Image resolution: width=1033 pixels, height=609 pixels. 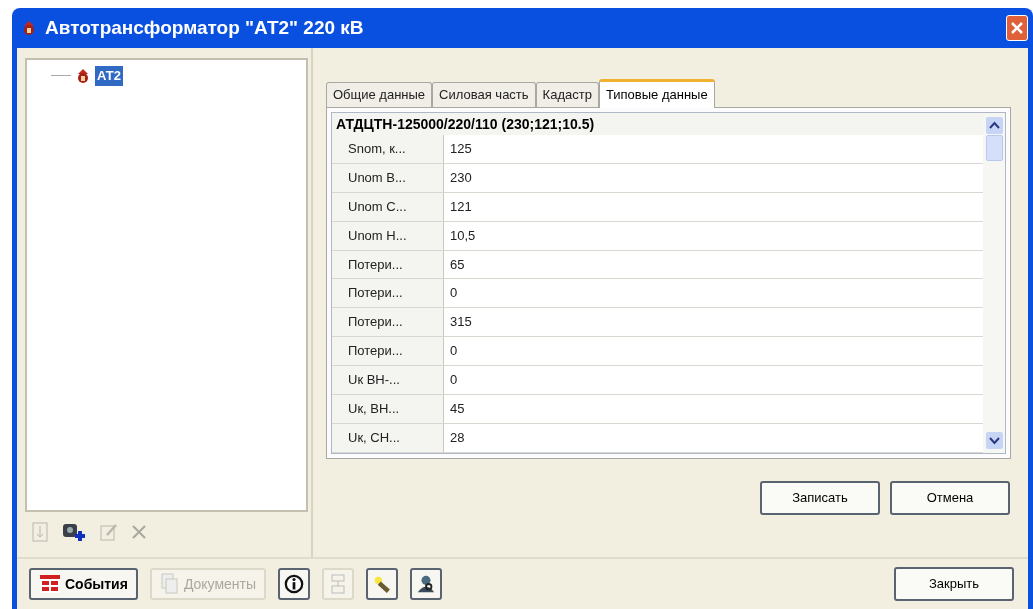 I want to click on flashlight-button, so click(x=382, y=584).